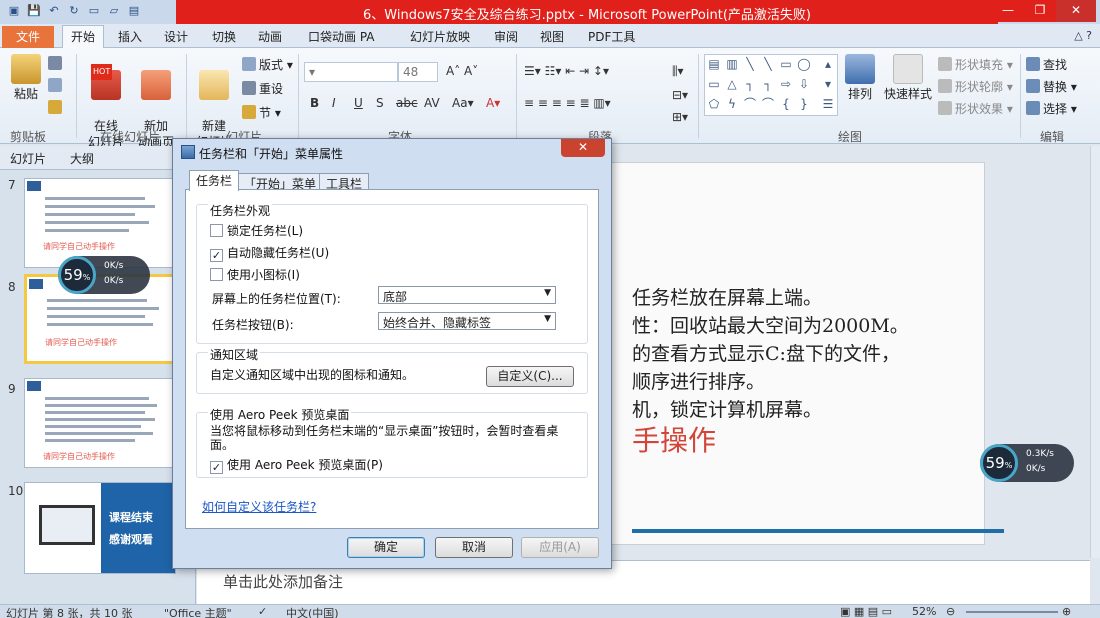 The height and width of the screenshot is (618, 1100). Describe the element at coordinates (804, 84) in the screenshot. I see `arrow-down-shape-icon: ⇩` at that location.